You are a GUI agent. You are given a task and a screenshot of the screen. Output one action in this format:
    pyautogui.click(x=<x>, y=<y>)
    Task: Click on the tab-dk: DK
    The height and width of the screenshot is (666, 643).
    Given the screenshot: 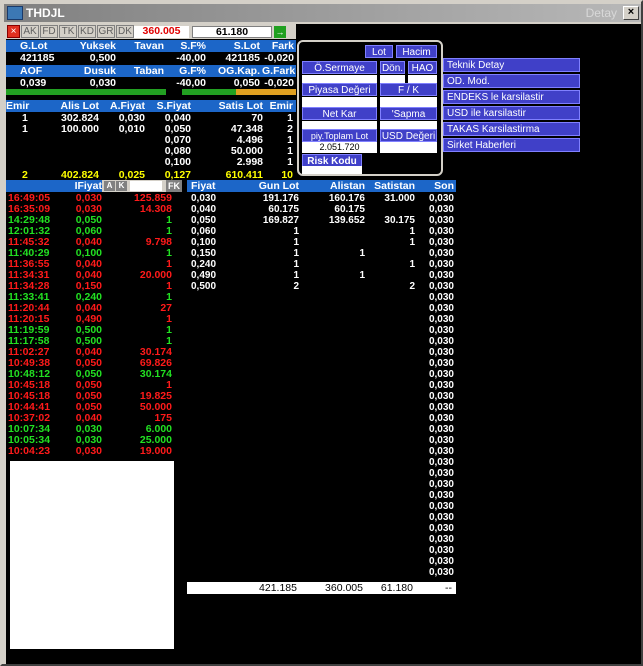 What is the action you would take?
    pyautogui.click(x=125, y=31)
    